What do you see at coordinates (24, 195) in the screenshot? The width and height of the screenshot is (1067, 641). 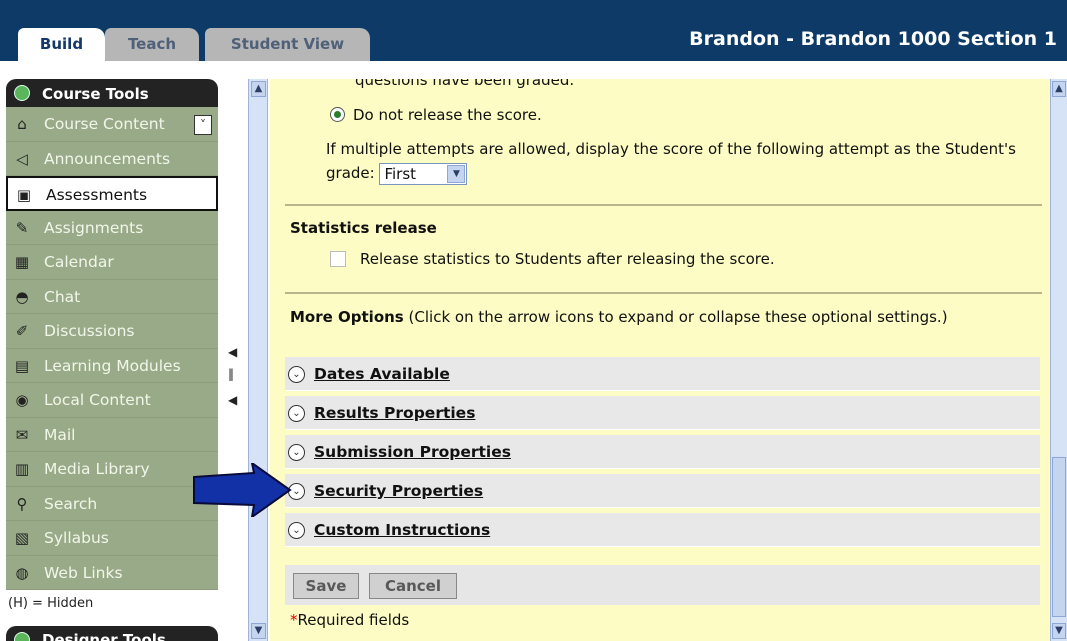 I see `assessment-icon: ▣` at bounding box center [24, 195].